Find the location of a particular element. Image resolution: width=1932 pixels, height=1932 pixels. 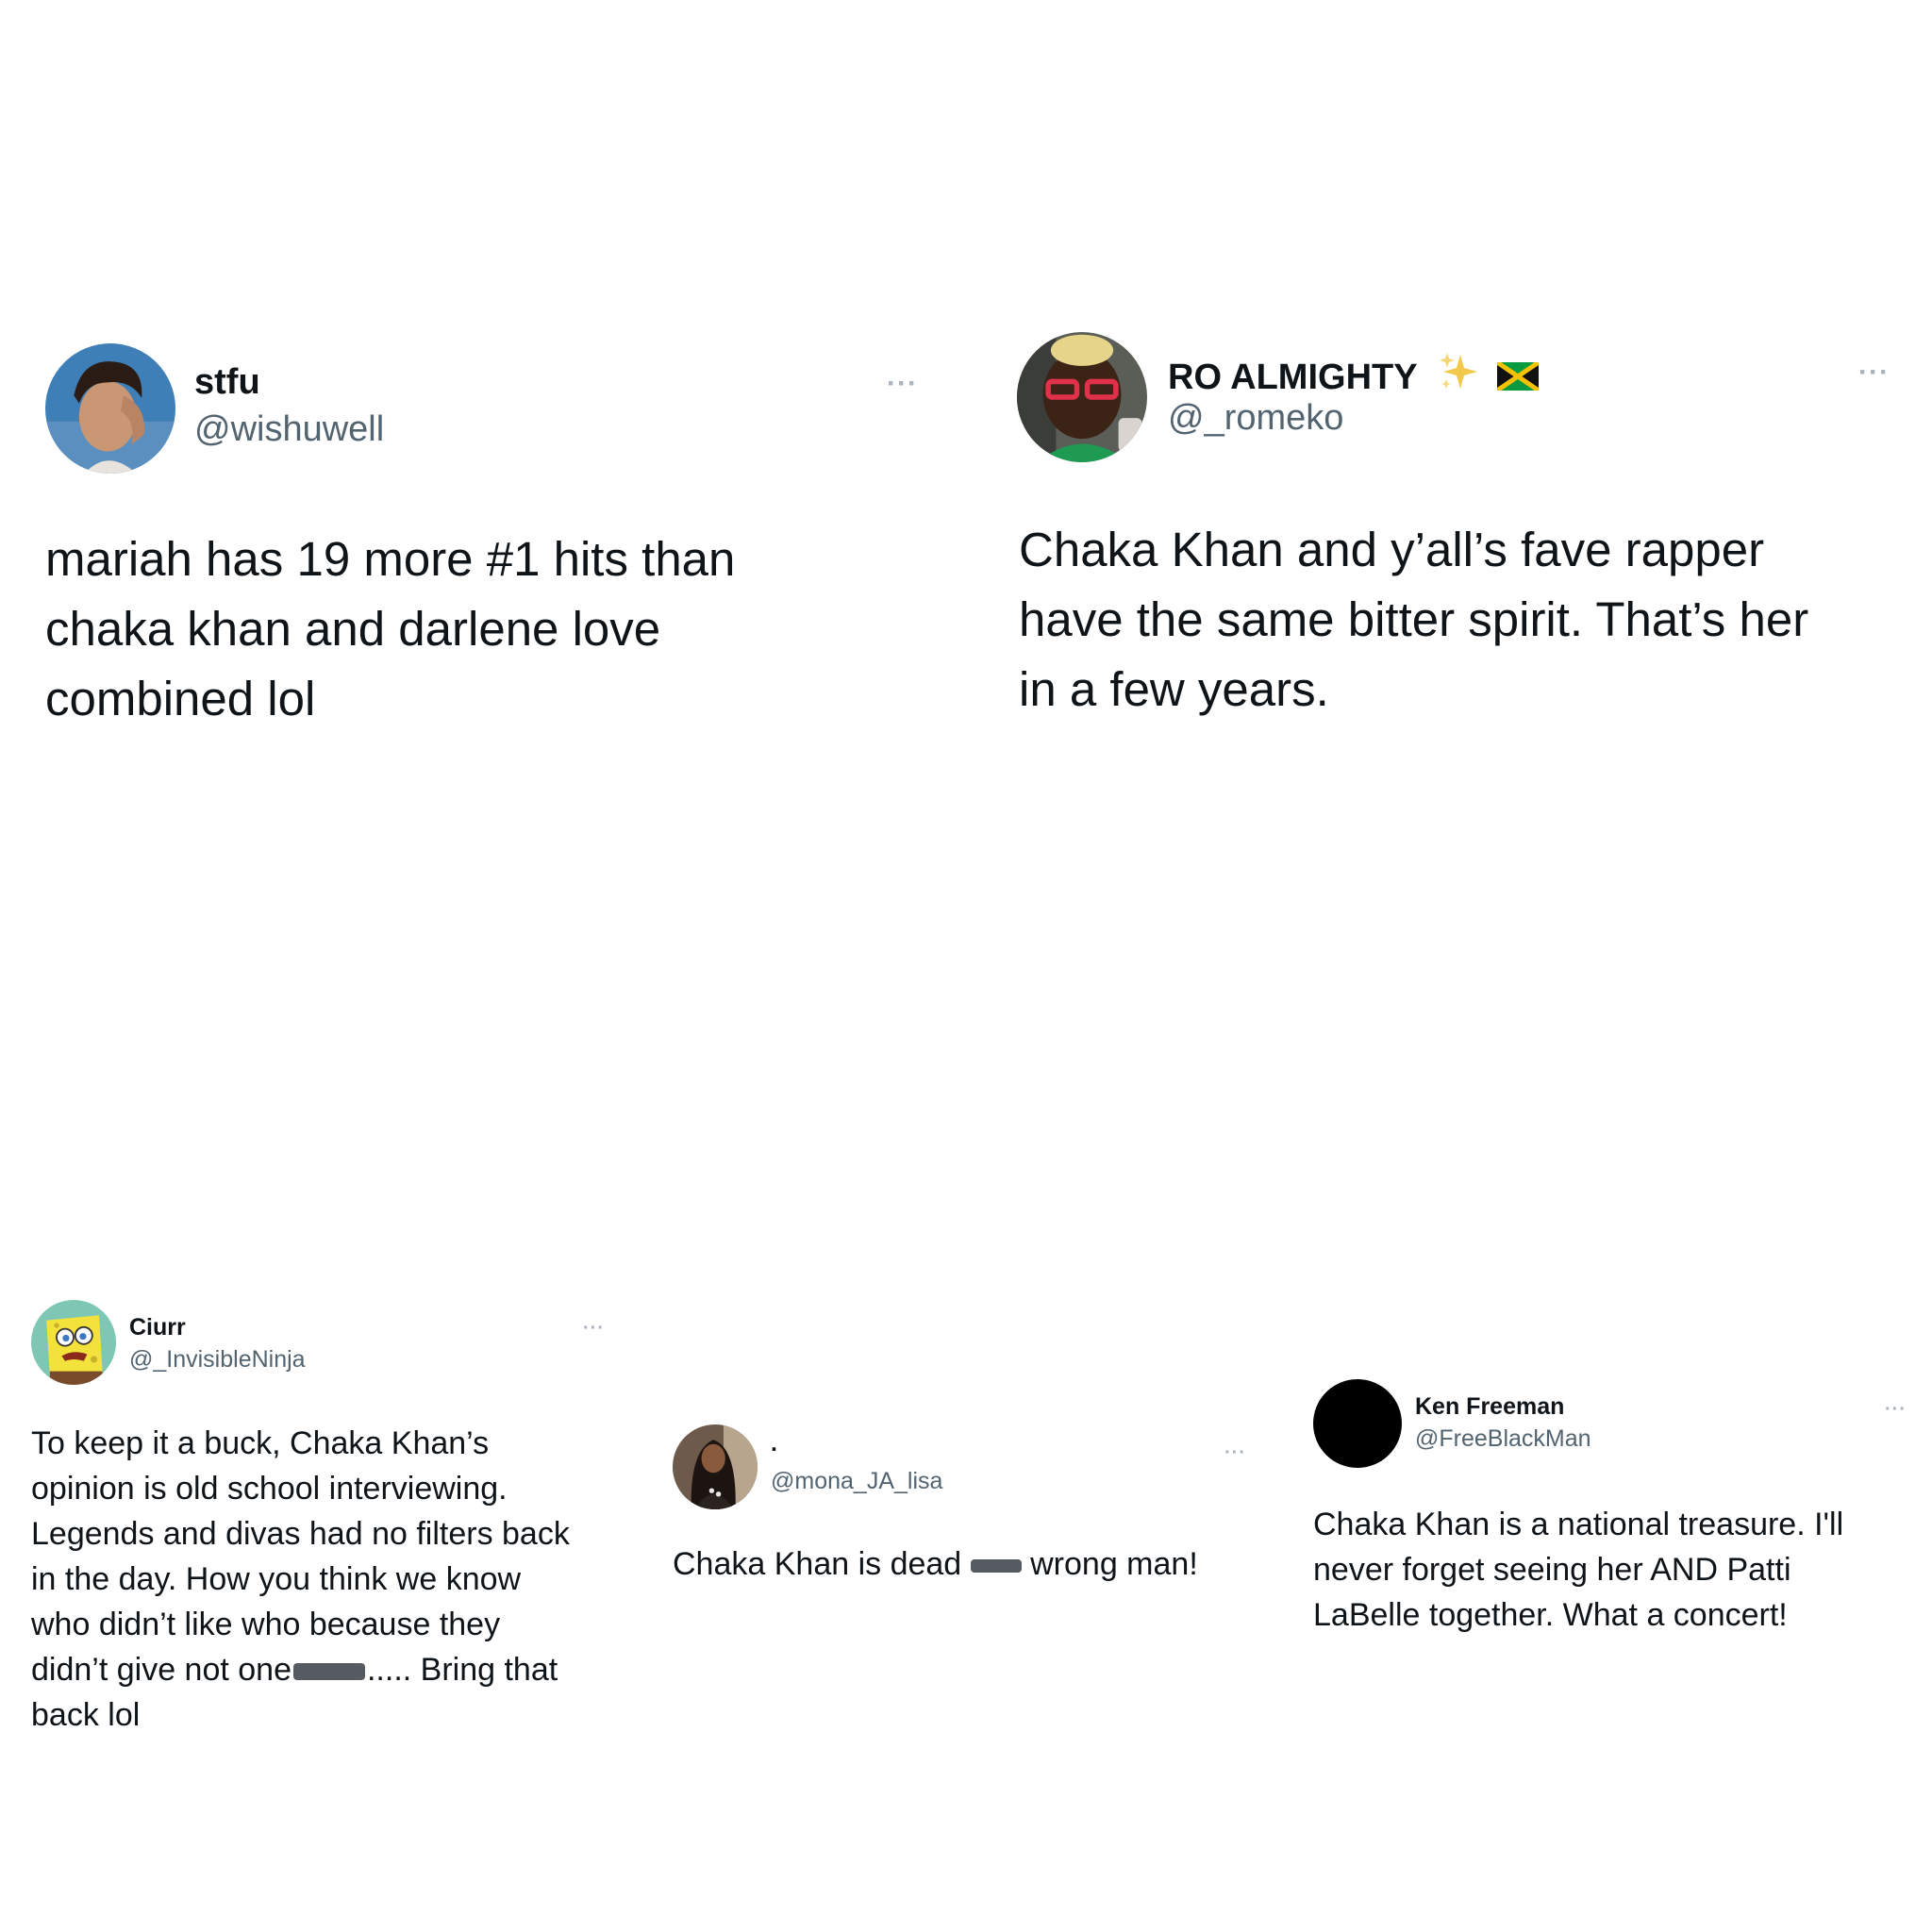

display-name: Ciurr is located at coordinates (157, 1327).